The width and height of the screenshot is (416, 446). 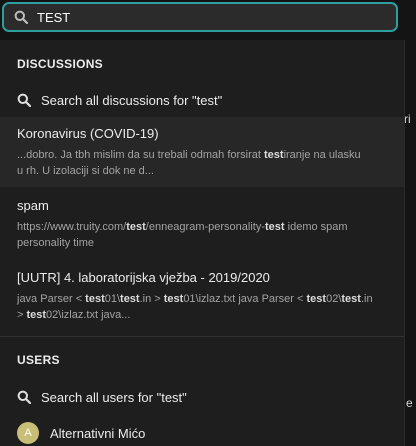 I want to click on discussions-header: DISCUSSIONS, so click(x=60, y=64).